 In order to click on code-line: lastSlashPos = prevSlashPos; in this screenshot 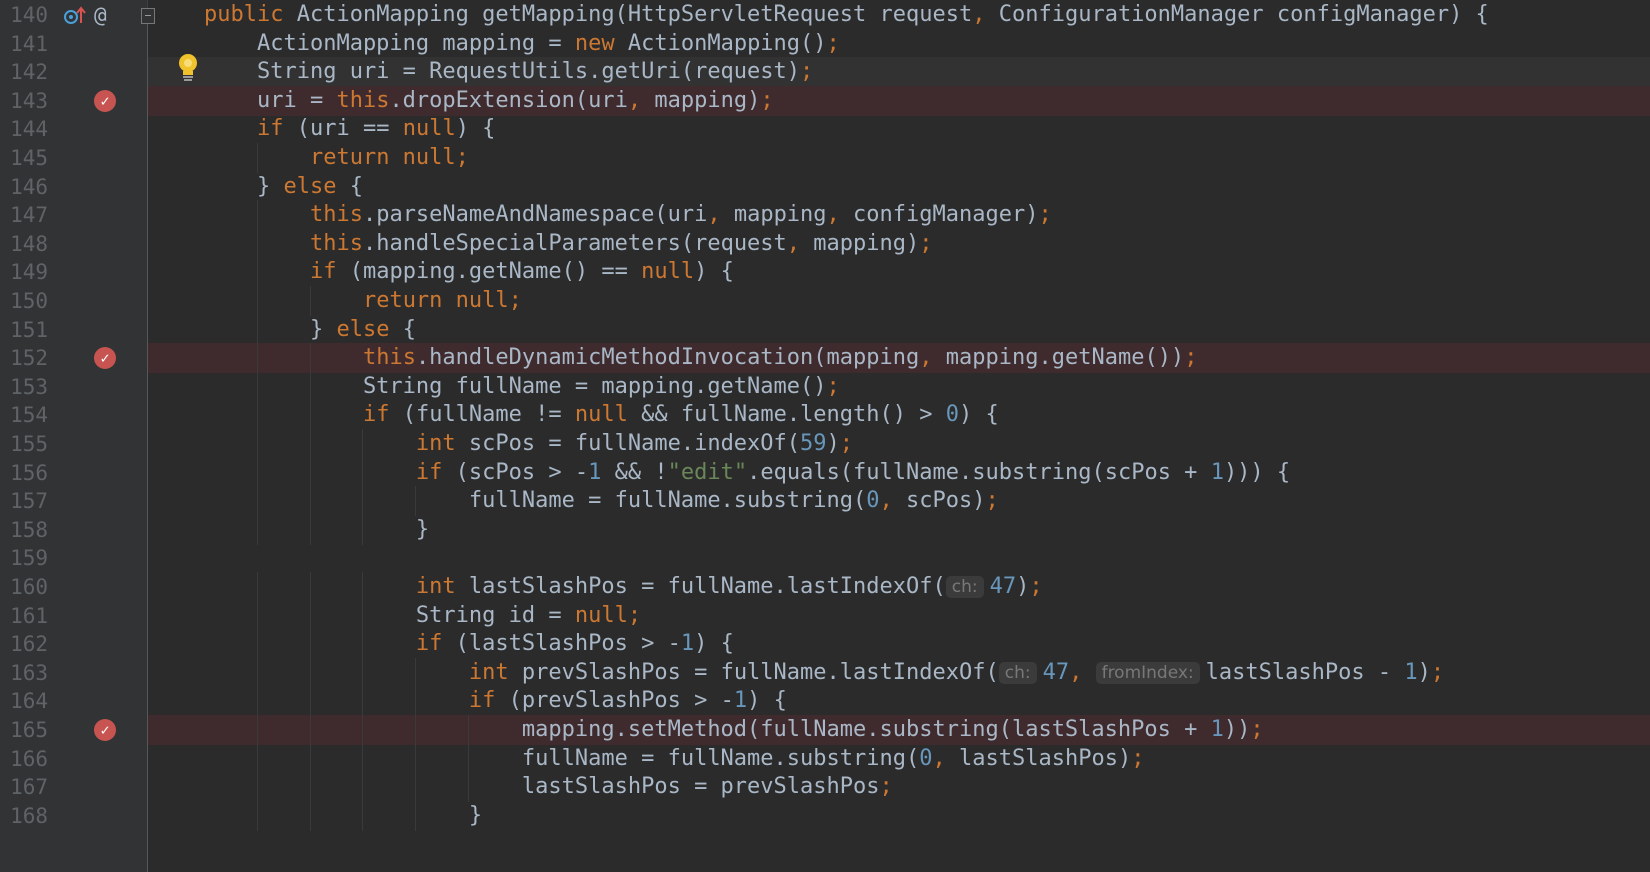, I will do `click(825, 787)`.